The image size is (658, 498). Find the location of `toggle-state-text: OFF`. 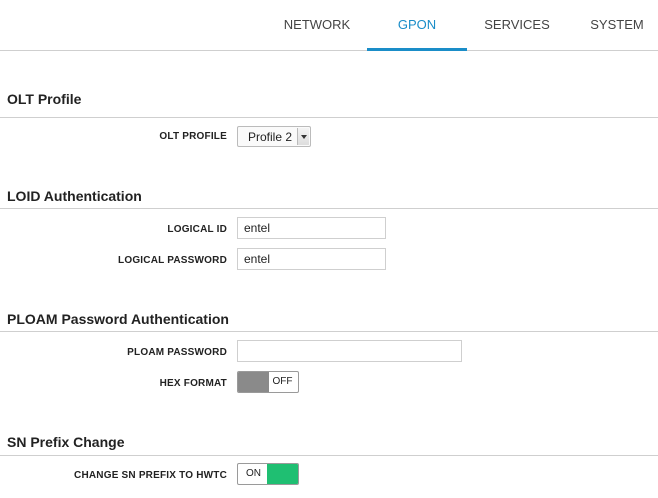

toggle-state-text: OFF is located at coordinates (282, 381).